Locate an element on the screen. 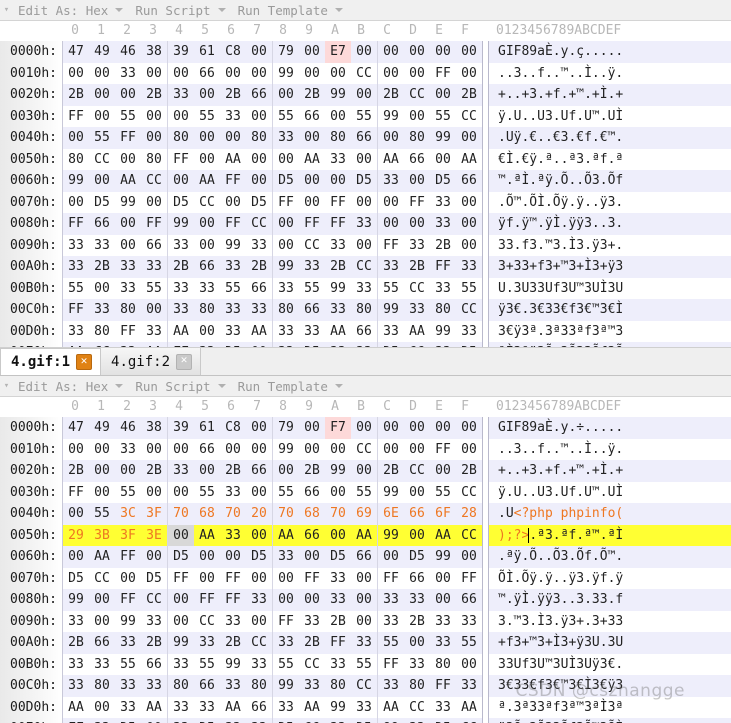 The height and width of the screenshot is (723, 731). ascii-text: +f3+™3+Ì3+ÿ3U.3U is located at coordinates (609, 643).